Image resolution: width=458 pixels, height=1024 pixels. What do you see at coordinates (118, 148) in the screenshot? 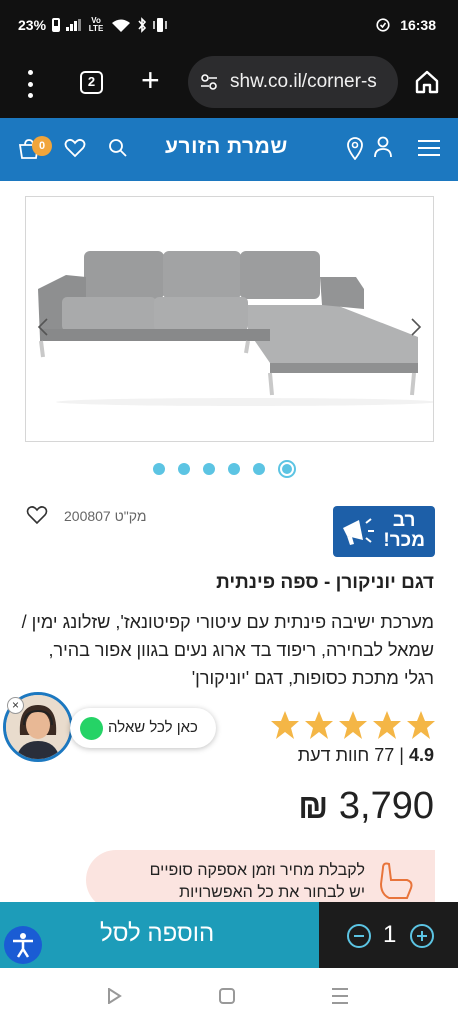
I see `search-icon` at bounding box center [118, 148].